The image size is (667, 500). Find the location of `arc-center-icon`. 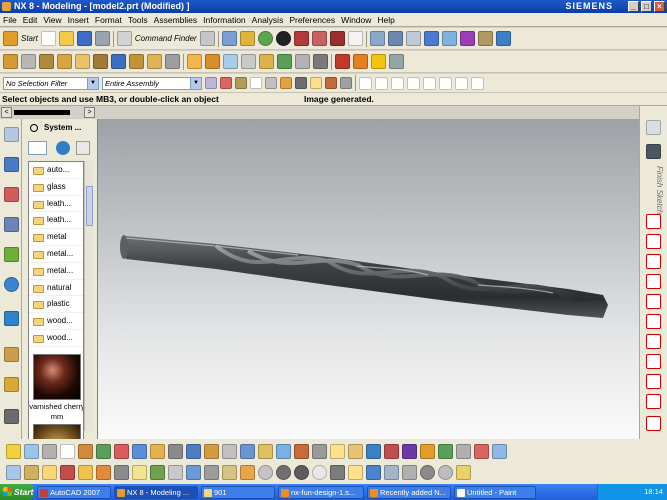

arc-center-icon is located at coordinates (413, 83).